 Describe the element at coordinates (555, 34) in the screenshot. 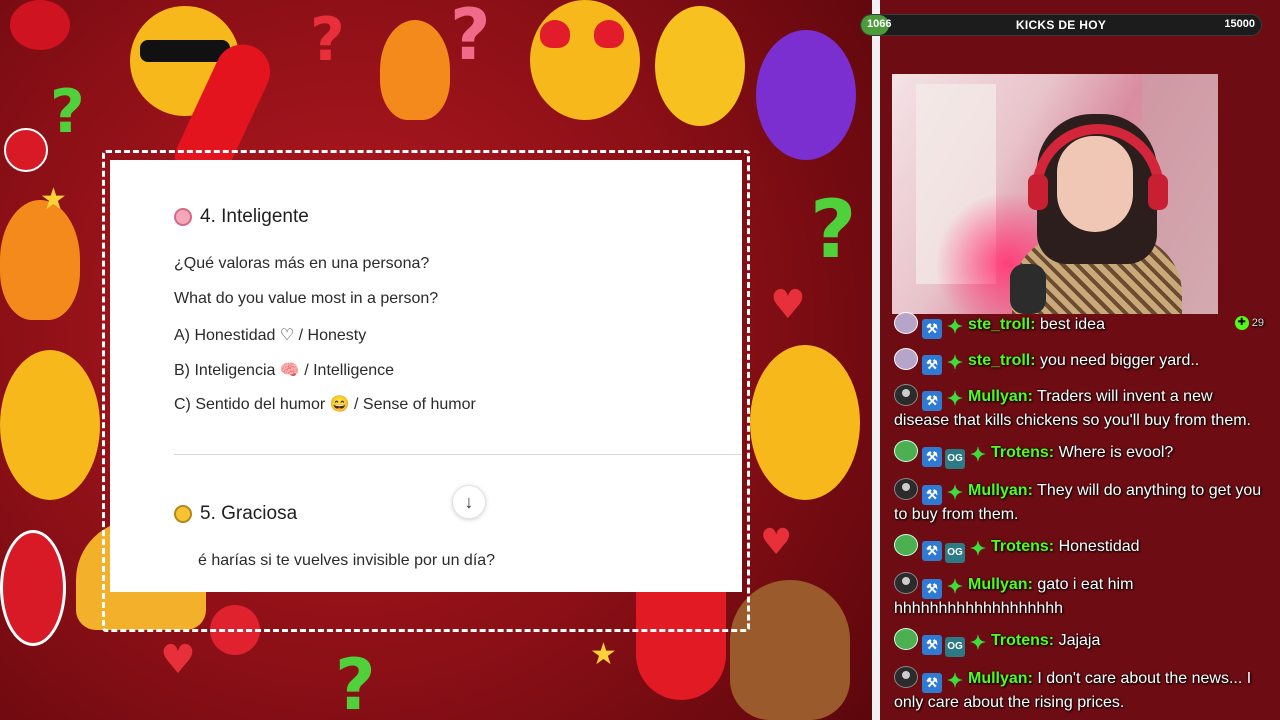

I see `heart-eye-left` at that location.